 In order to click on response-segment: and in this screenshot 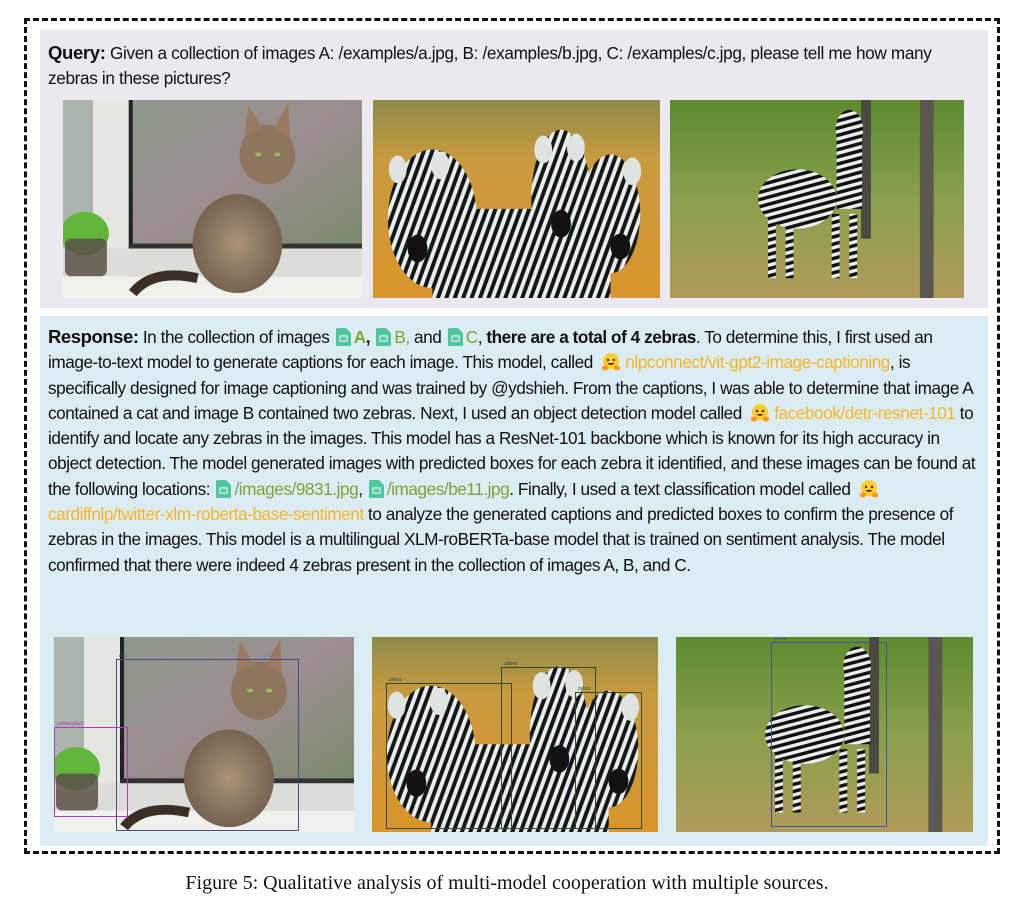, I will do `click(427, 337)`.